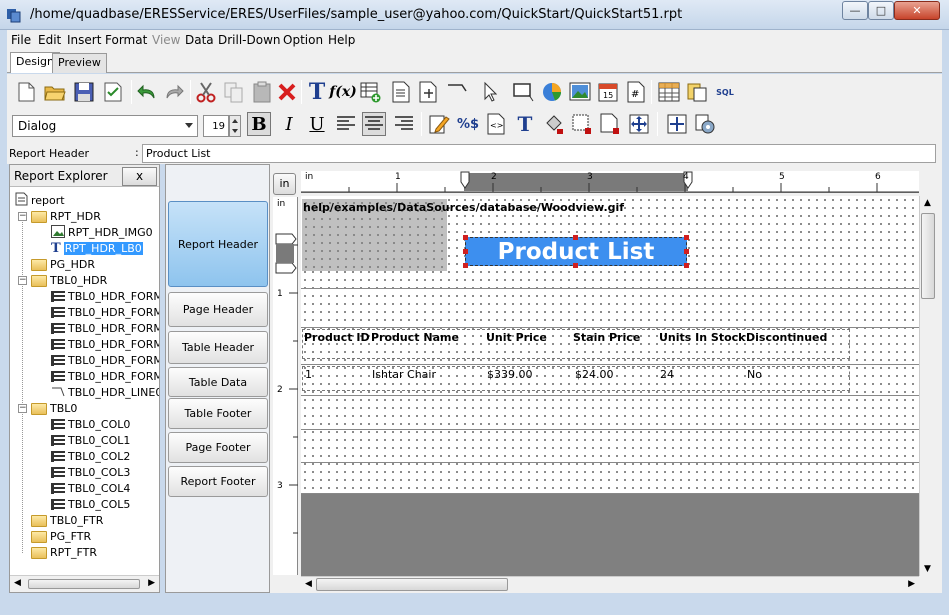  What do you see at coordinates (235, 126) in the screenshot?
I see `font-size-stepper` at bounding box center [235, 126].